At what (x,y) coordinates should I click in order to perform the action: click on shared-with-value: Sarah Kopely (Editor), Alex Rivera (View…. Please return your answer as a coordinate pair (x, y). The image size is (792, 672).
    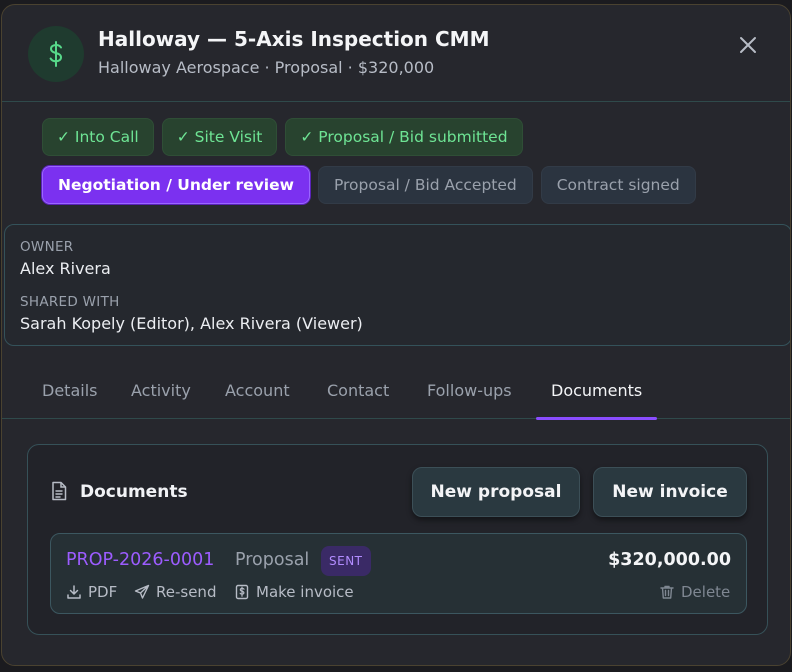
    Looking at the image, I should click on (191, 323).